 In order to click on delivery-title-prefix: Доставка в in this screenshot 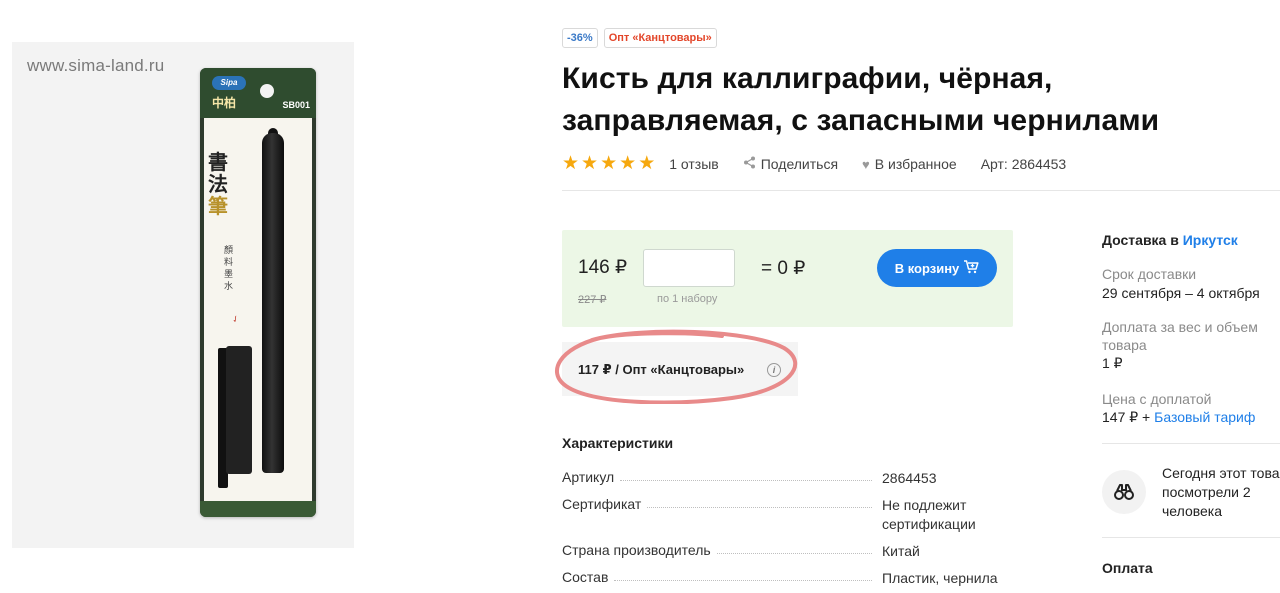, I will do `click(1142, 240)`.